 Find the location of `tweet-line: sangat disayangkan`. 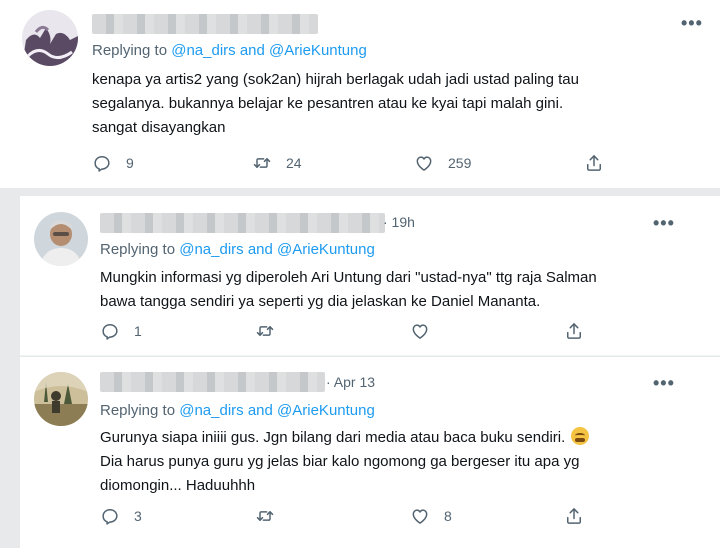

tweet-line: sangat disayangkan is located at coordinates (159, 127).